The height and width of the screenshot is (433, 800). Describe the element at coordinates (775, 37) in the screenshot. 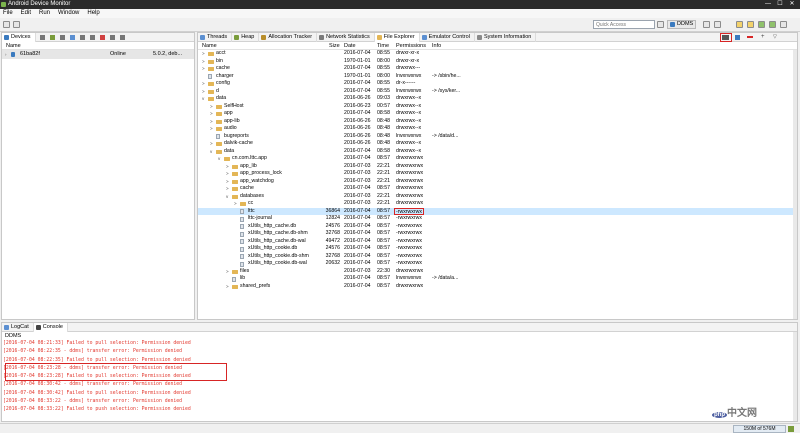

I see `view-menu-icon: ▽` at that location.